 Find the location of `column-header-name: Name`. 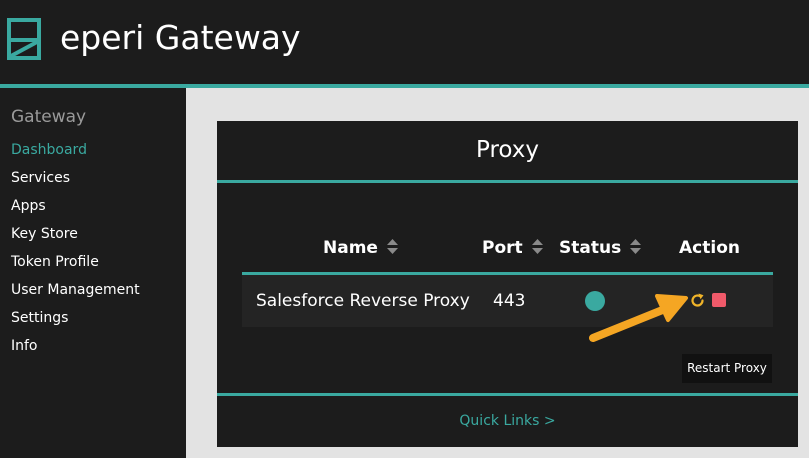

column-header-name: Name is located at coordinates (360, 248).